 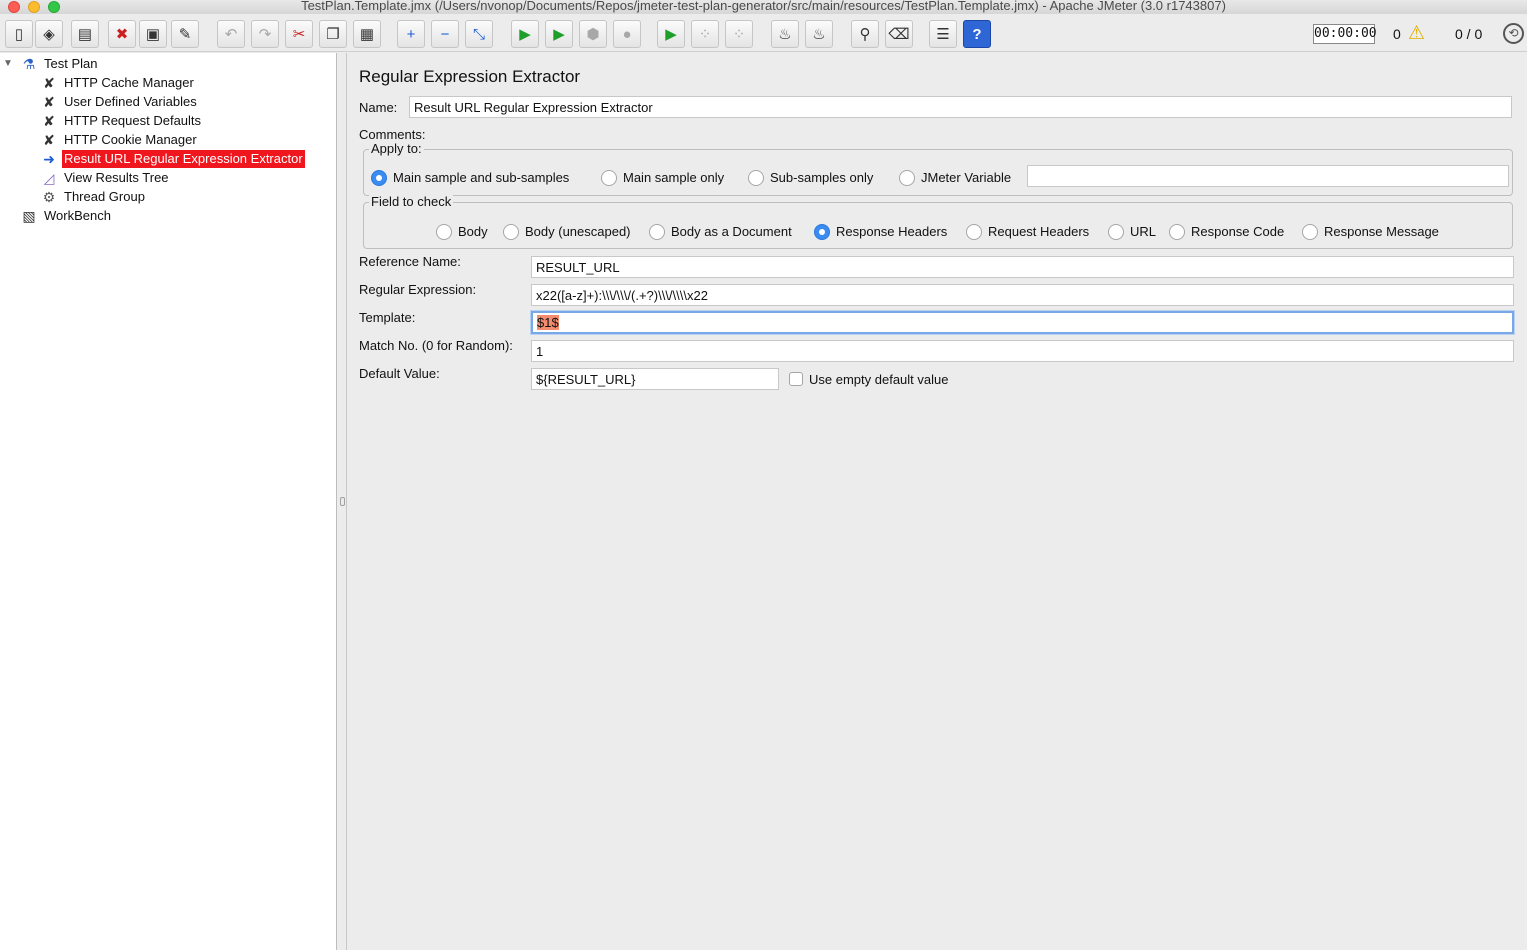 I want to click on clear-icon: ♨, so click(x=785, y=34).